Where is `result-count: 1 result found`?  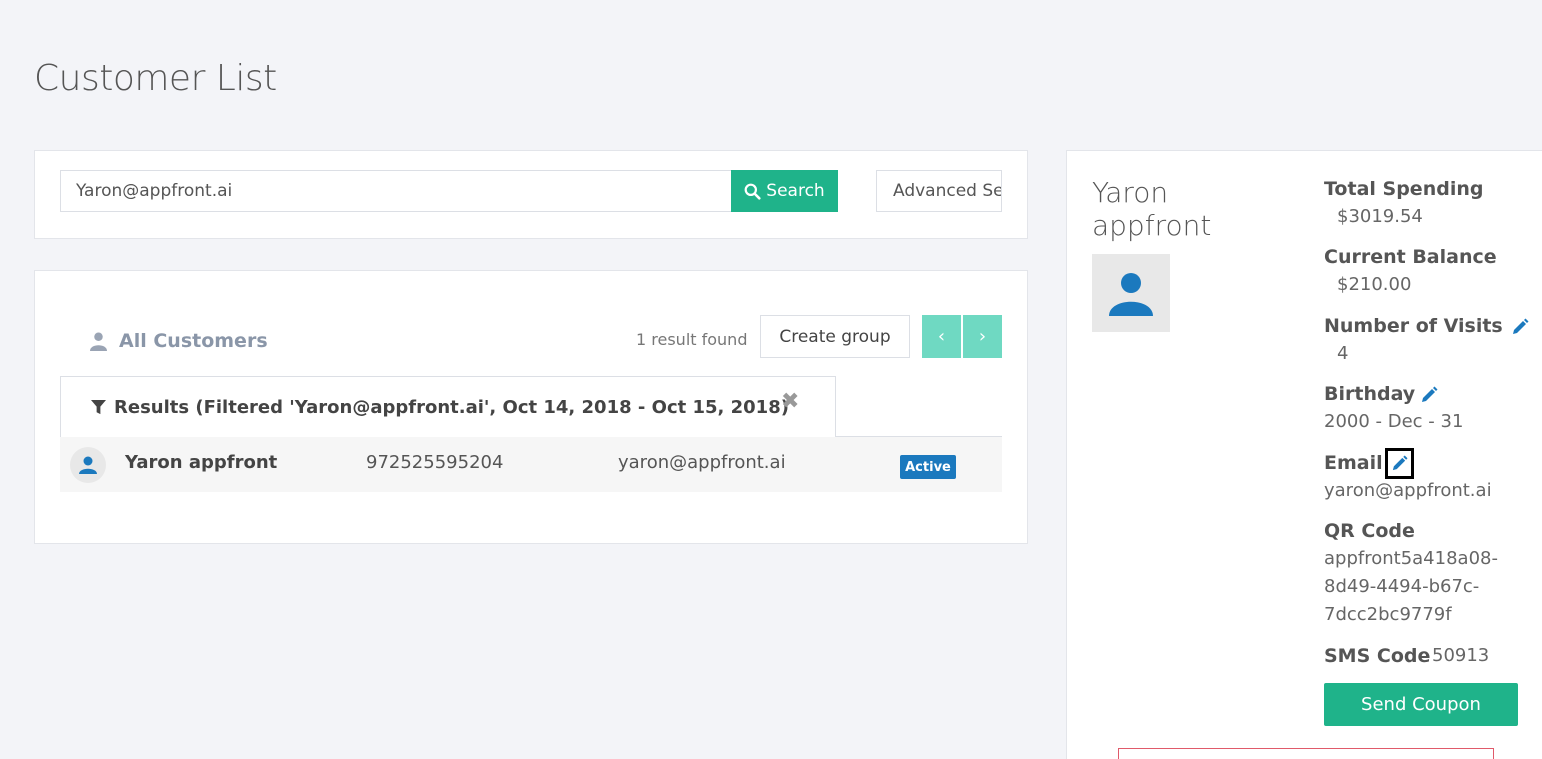 result-count: 1 result found is located at coordinates (692, 339).